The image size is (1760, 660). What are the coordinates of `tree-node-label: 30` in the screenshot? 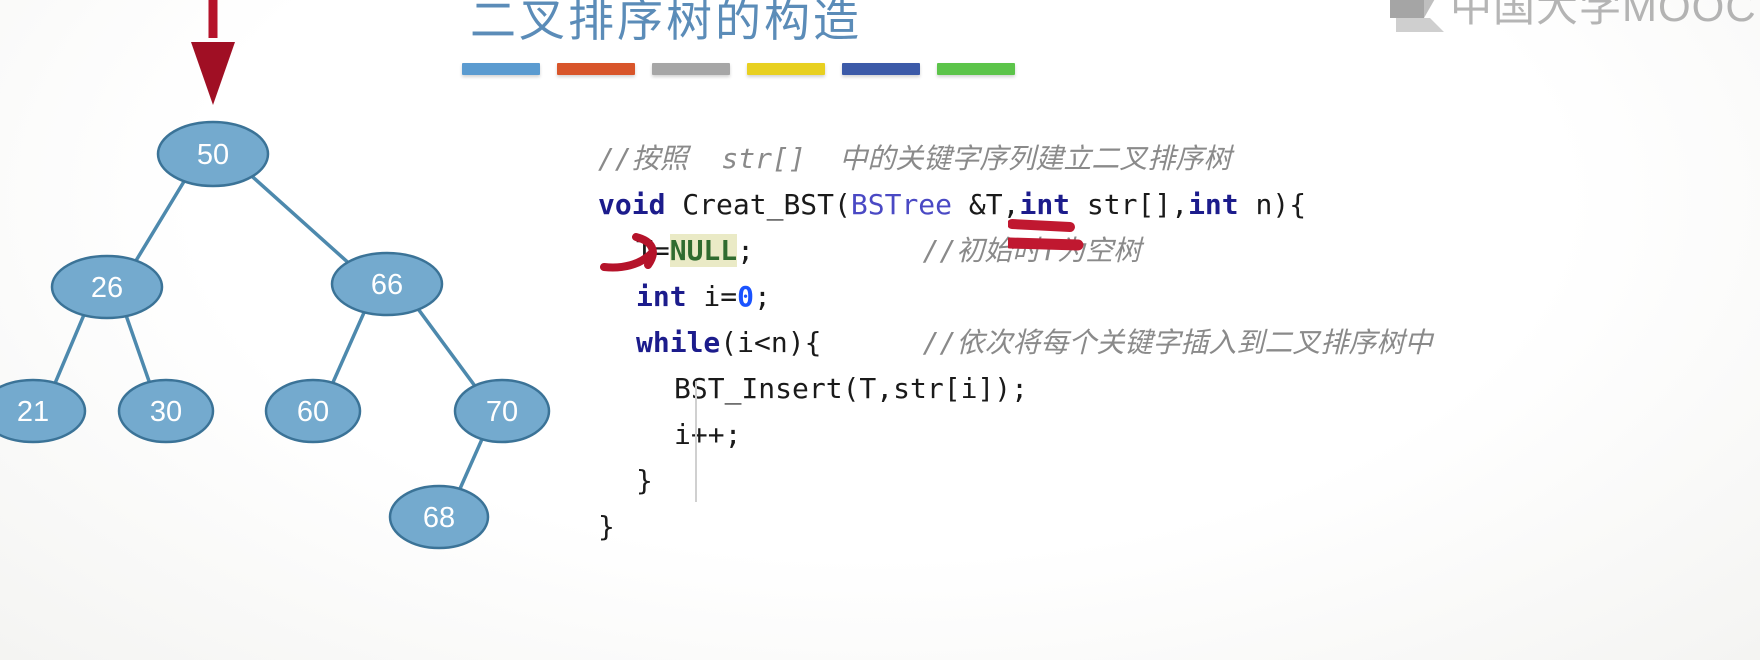 It's located at (166, 412).